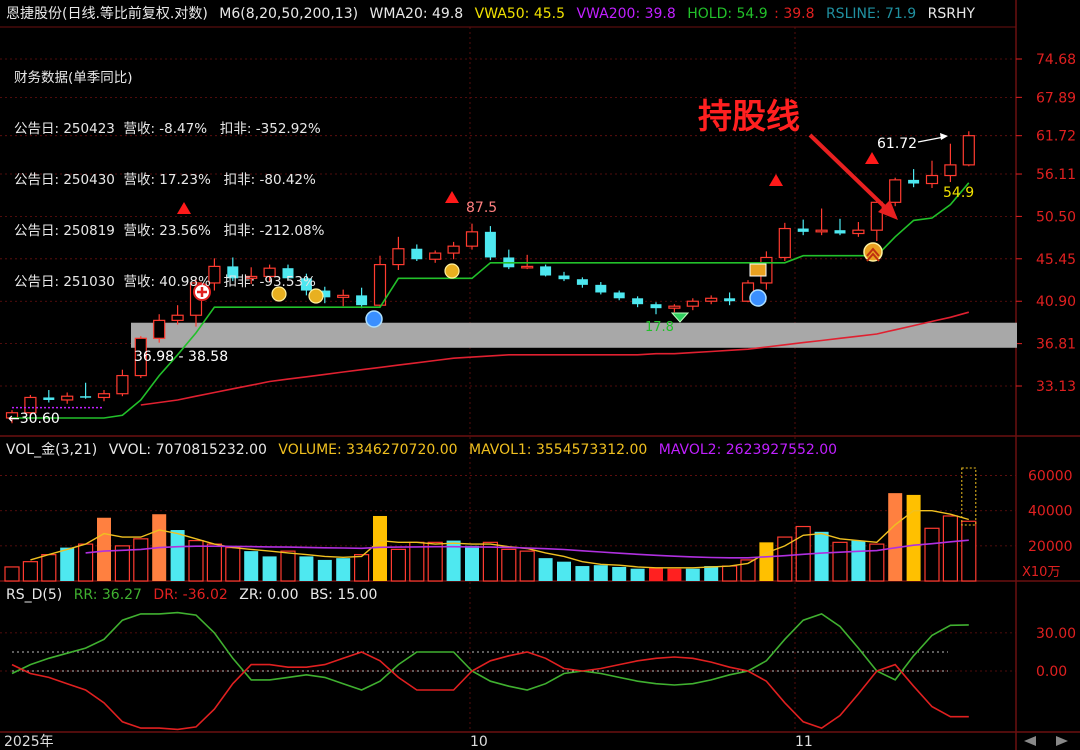 The width and height of the screenshot is (1080, 750). What do you see at coordinates (1050, 477) in the screenshot?
I see `vol-tick-label: 60000` at bounding box center [1050, 477].